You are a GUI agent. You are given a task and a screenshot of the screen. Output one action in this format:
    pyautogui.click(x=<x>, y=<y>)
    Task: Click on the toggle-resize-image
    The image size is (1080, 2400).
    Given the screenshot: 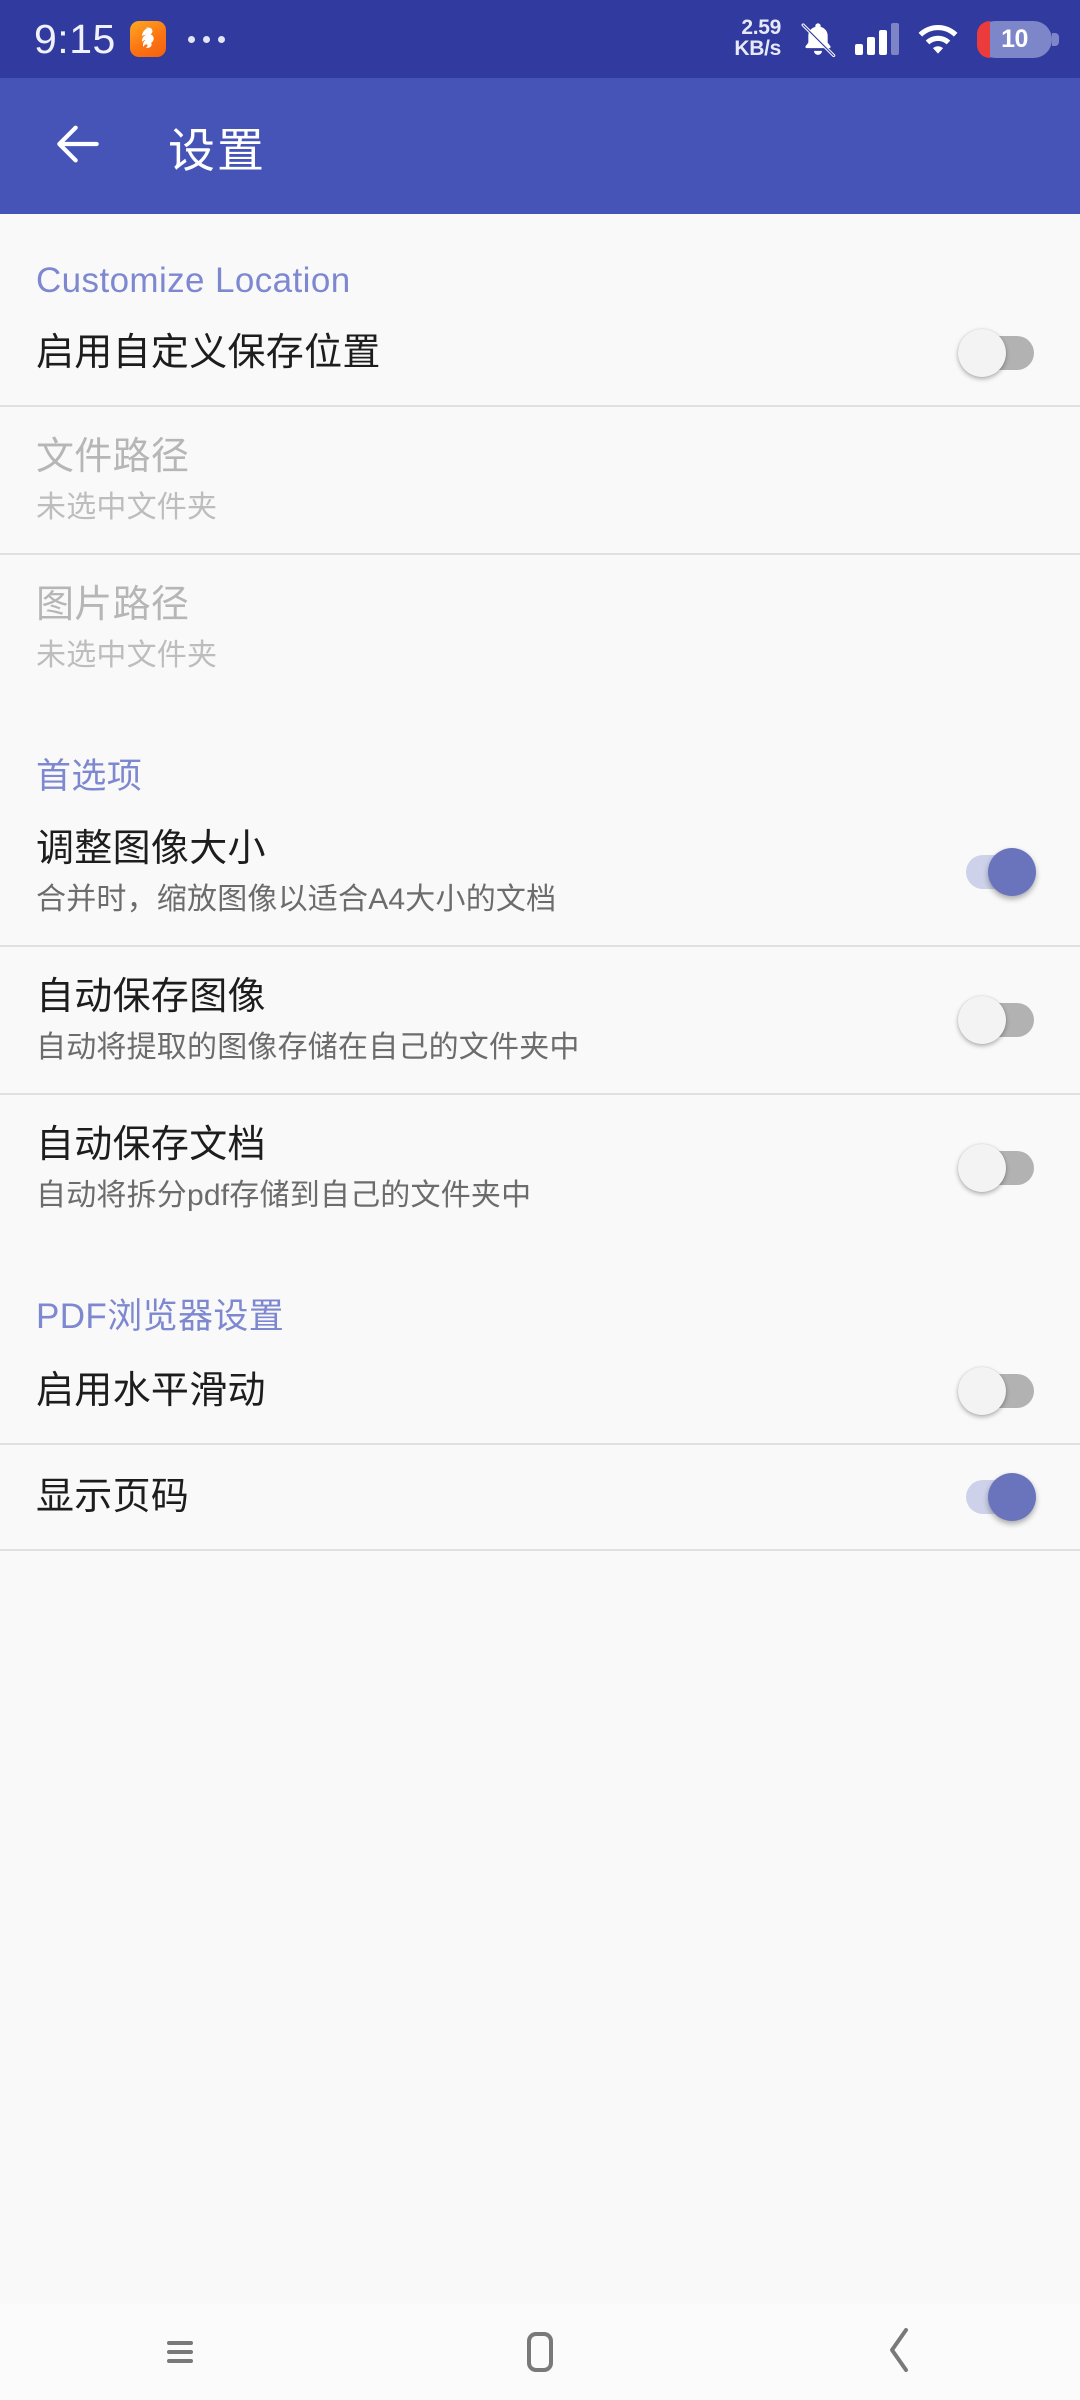 What is the action you would take?
    pyautogui.click(x=997, y=872)
    